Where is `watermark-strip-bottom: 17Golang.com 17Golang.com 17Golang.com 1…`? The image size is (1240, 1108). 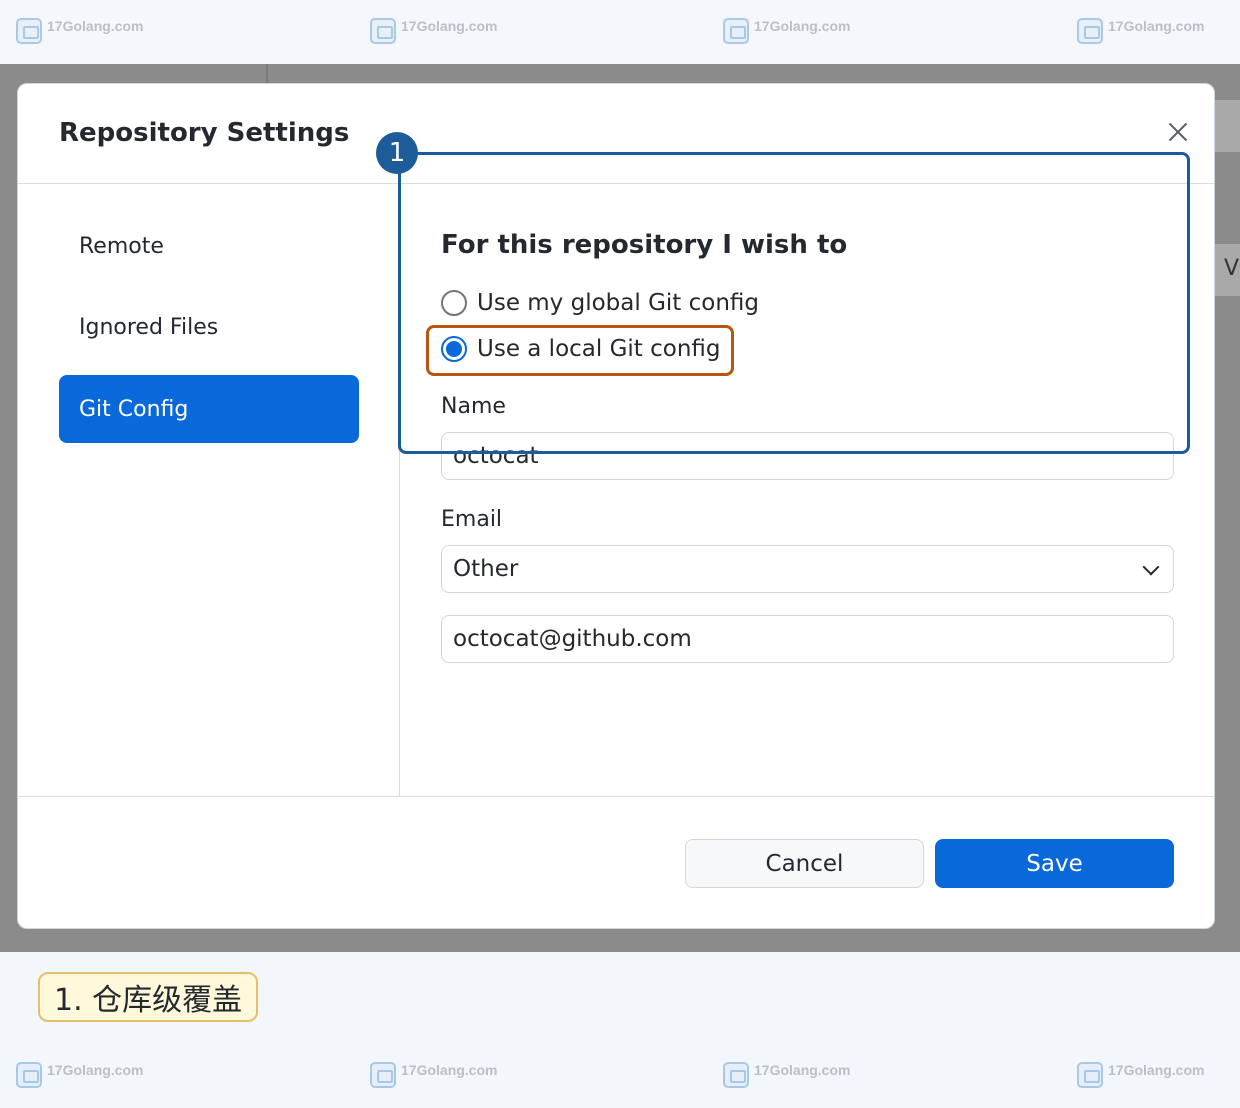 watermark-strip-bottom: 17Golang.com 17Golang.com 17Golang.com 1… is located at coordinates (620, 1076).